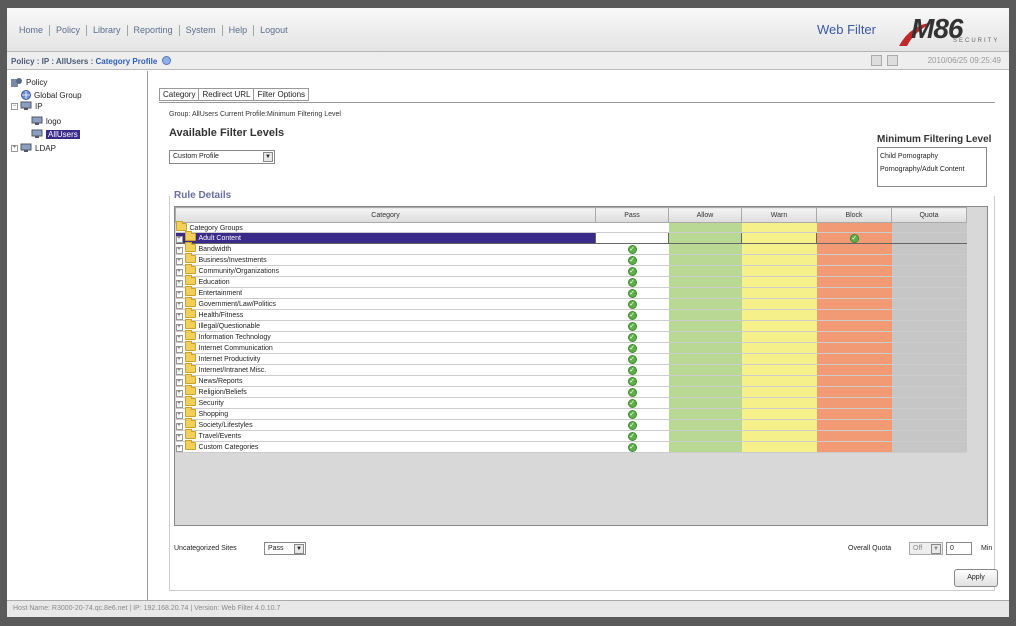 The height and width of the screenshot is (626, 1016). What do you see at coordinates (929, 215) in the screenshot?
I see `col-header-quota: Quota` at bounding box center [929, 215].